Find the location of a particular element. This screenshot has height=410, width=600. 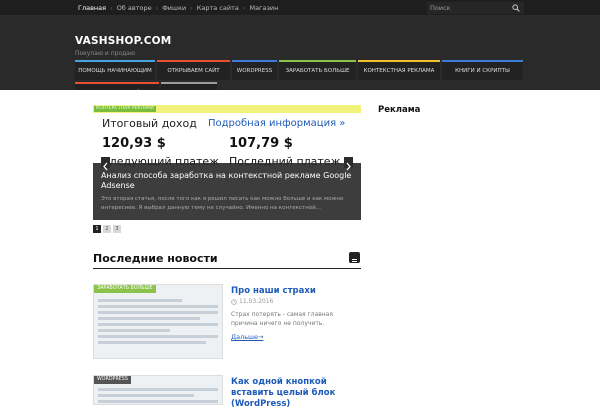

top-nav-features: Фишки is located at coordinates (174, 8).